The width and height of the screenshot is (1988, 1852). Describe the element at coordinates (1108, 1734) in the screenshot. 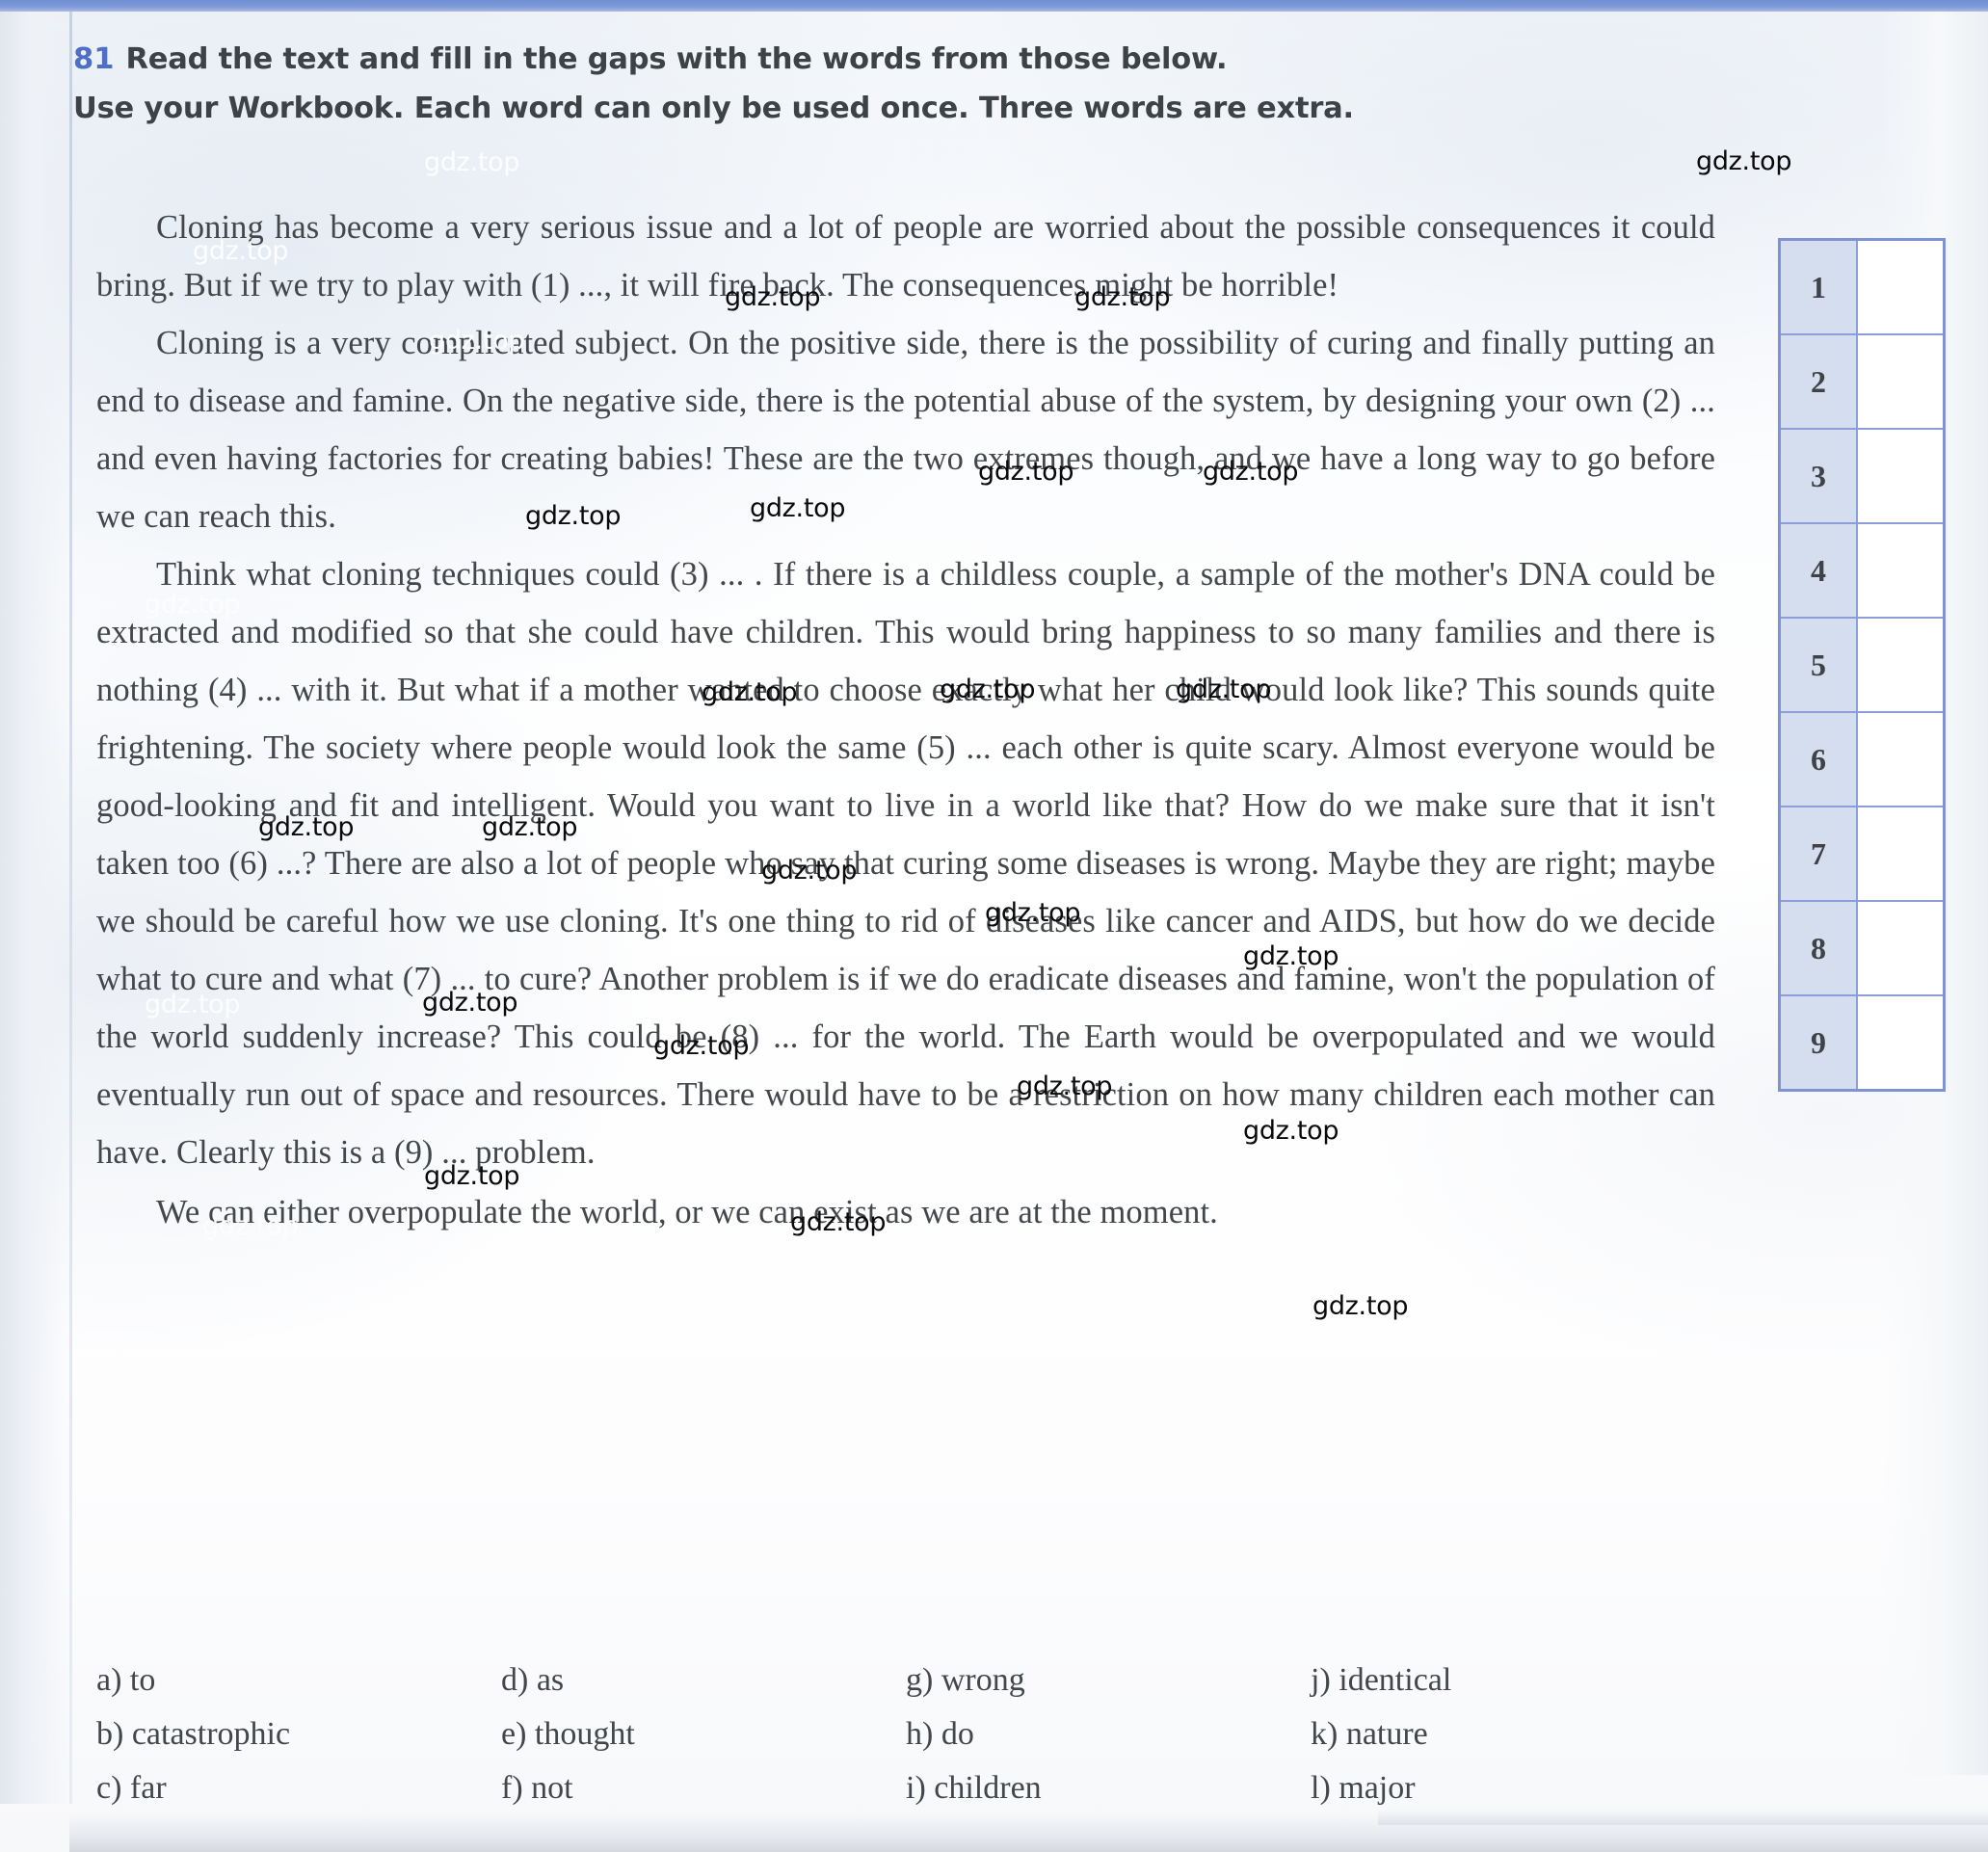

I see `word-bank-column-3: g) wrong h) do i) children` at that location.